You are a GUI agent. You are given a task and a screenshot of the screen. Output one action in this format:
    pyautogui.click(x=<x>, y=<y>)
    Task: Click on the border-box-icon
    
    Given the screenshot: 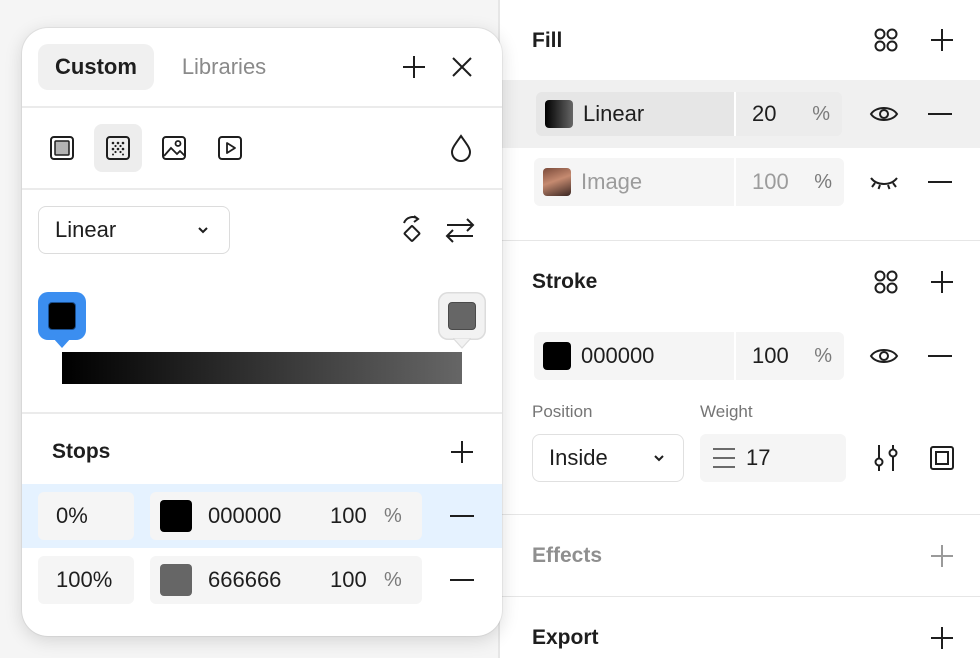 What is the action you would take?
    pyautogui.click(x=942, y=458)
    